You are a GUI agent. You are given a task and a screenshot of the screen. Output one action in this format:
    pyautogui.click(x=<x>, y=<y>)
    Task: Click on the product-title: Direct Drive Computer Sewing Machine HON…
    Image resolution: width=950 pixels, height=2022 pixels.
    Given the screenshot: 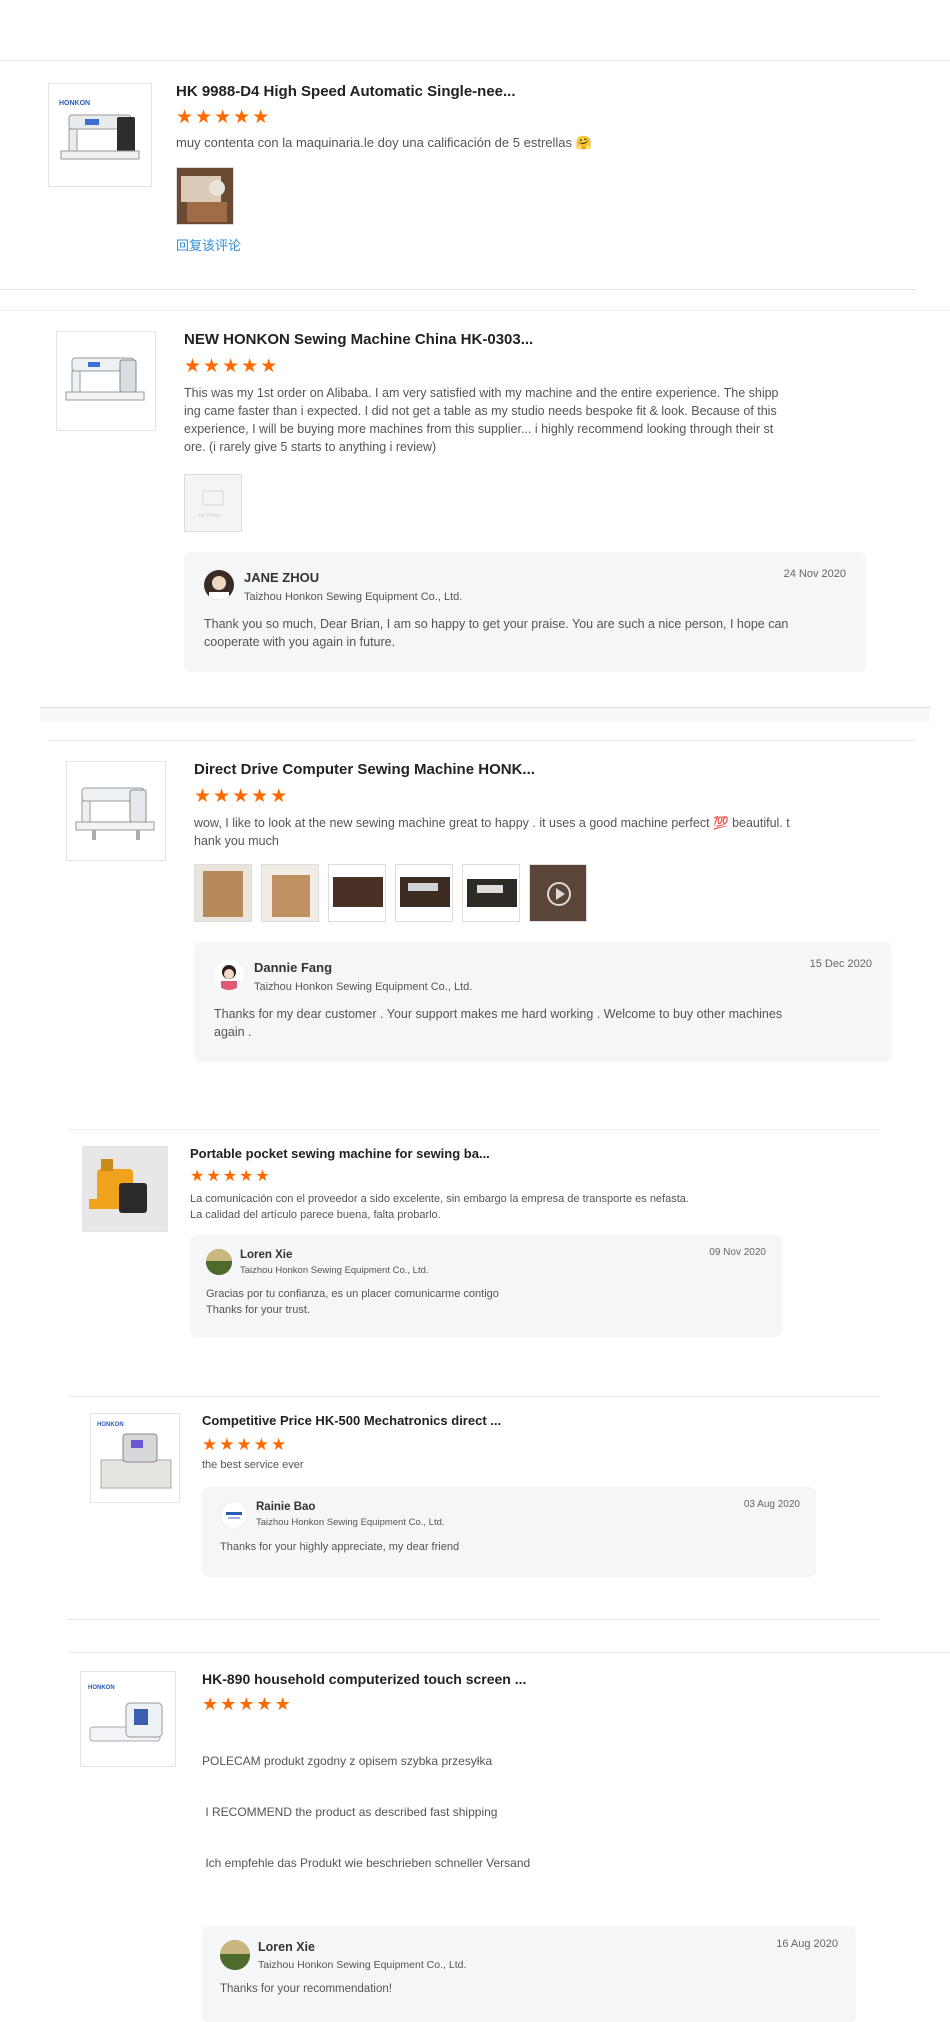 What is the action you would take?
    pyautogui.click(x=555, y=769)
    